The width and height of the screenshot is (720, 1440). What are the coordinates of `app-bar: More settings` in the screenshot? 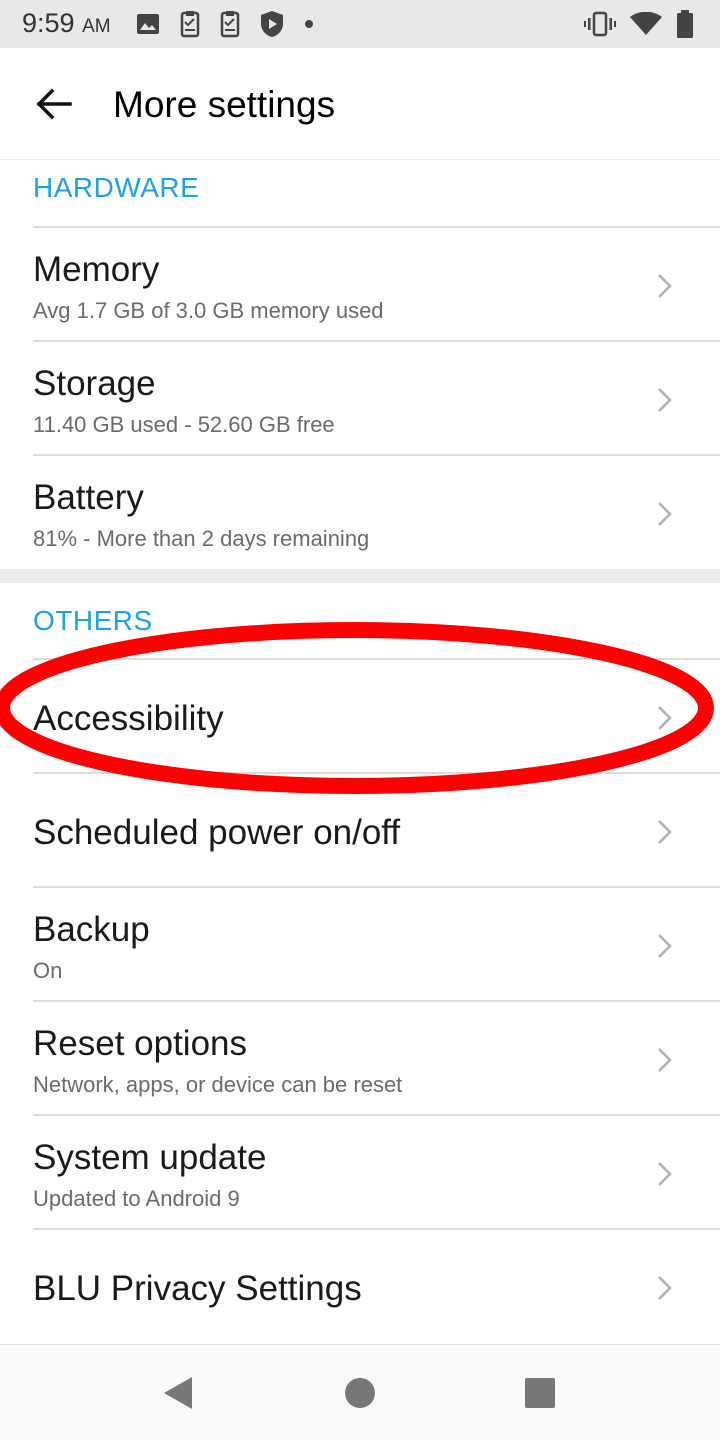 It's located at (360, 104).